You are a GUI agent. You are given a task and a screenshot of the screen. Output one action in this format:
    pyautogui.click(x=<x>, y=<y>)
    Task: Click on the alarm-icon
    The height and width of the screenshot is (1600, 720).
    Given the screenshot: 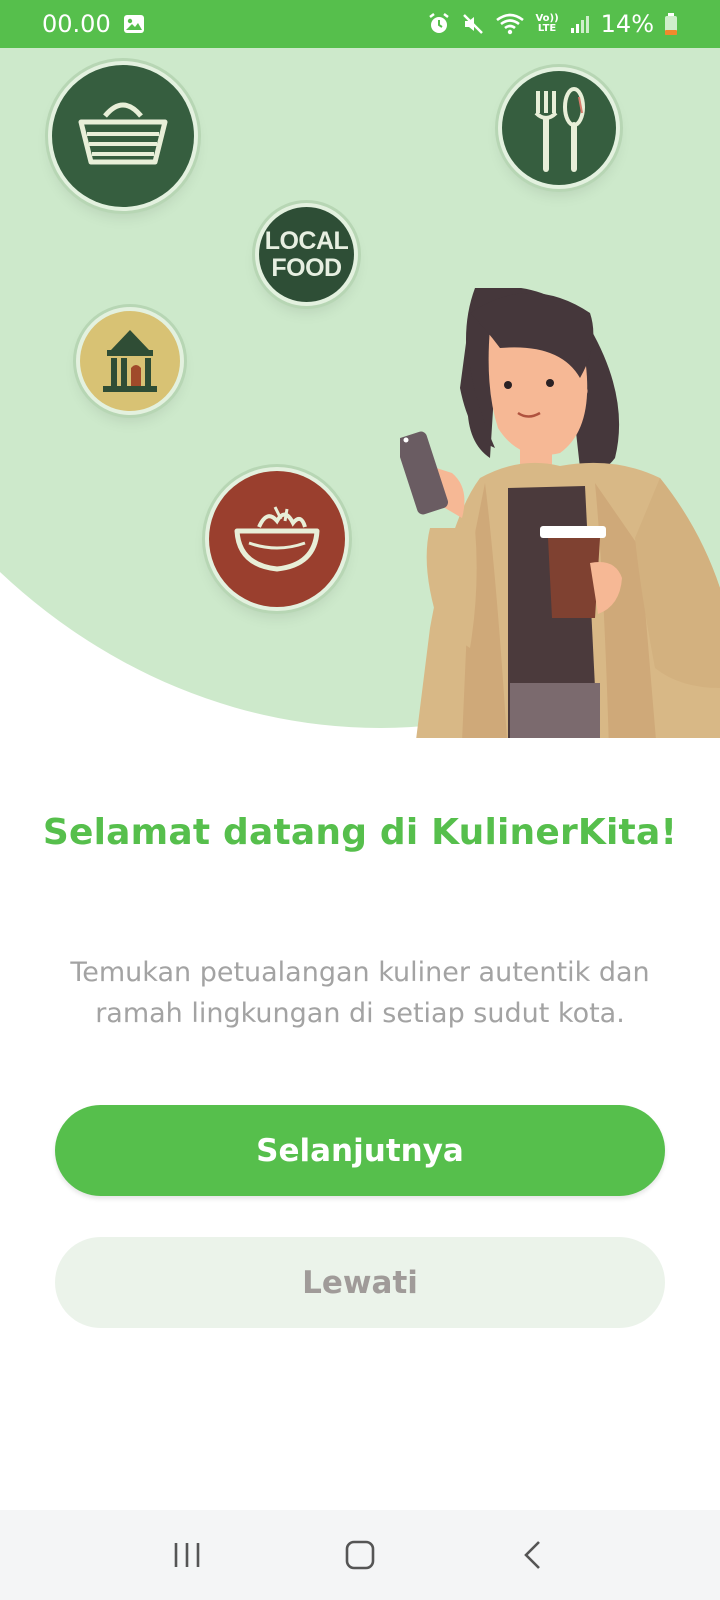 What is the action you would take?
    pyautogui.click(x=439, y=24)
    